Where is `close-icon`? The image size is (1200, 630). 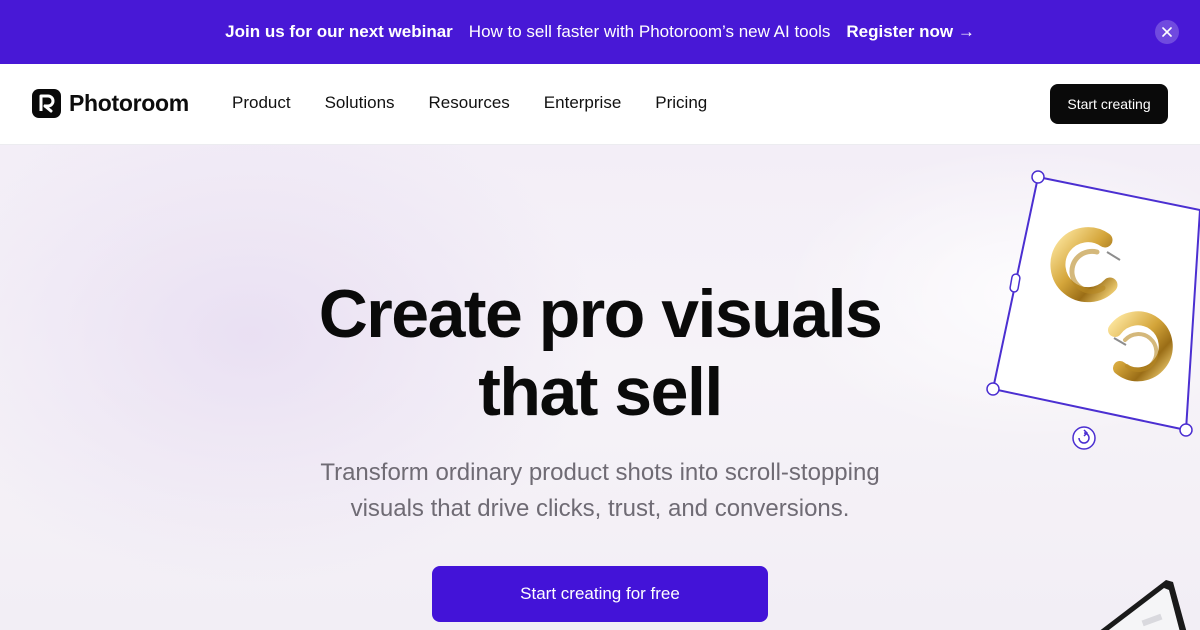
close-icon is located at coordinates (1167, 32).